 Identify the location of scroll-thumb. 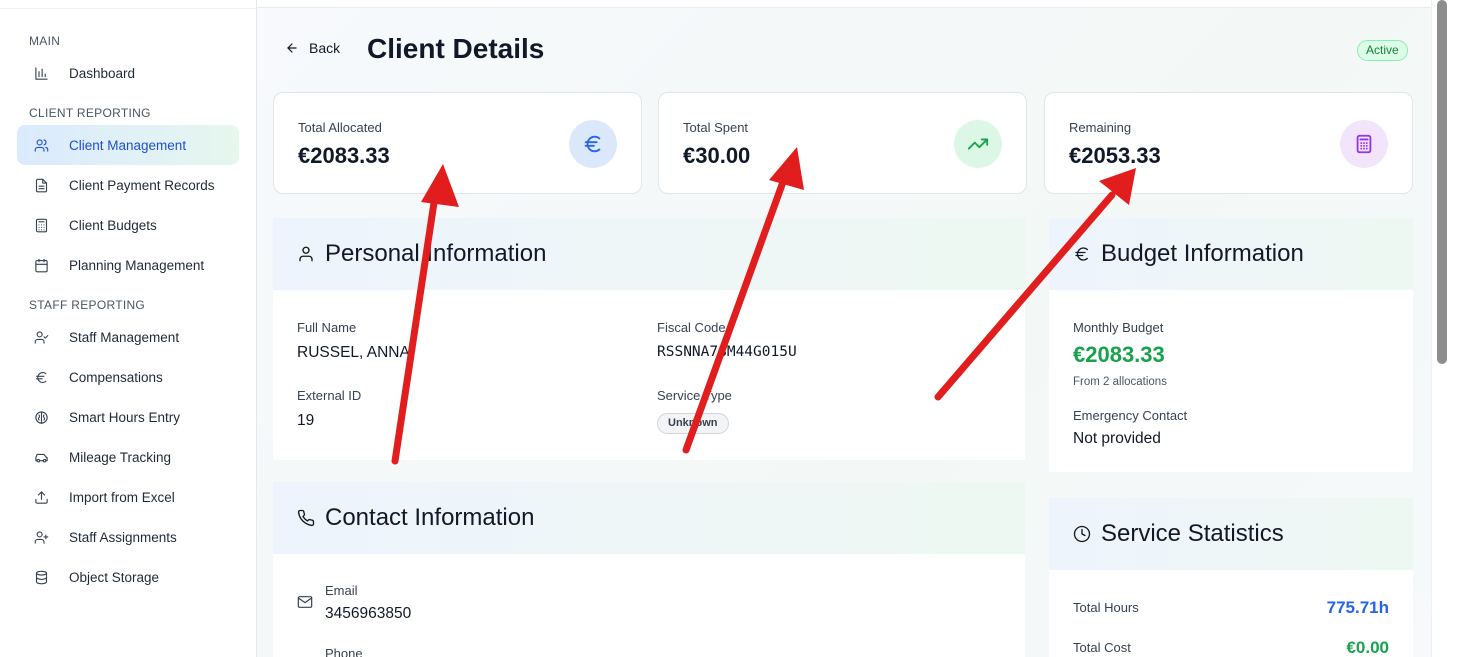
(1442, 182).